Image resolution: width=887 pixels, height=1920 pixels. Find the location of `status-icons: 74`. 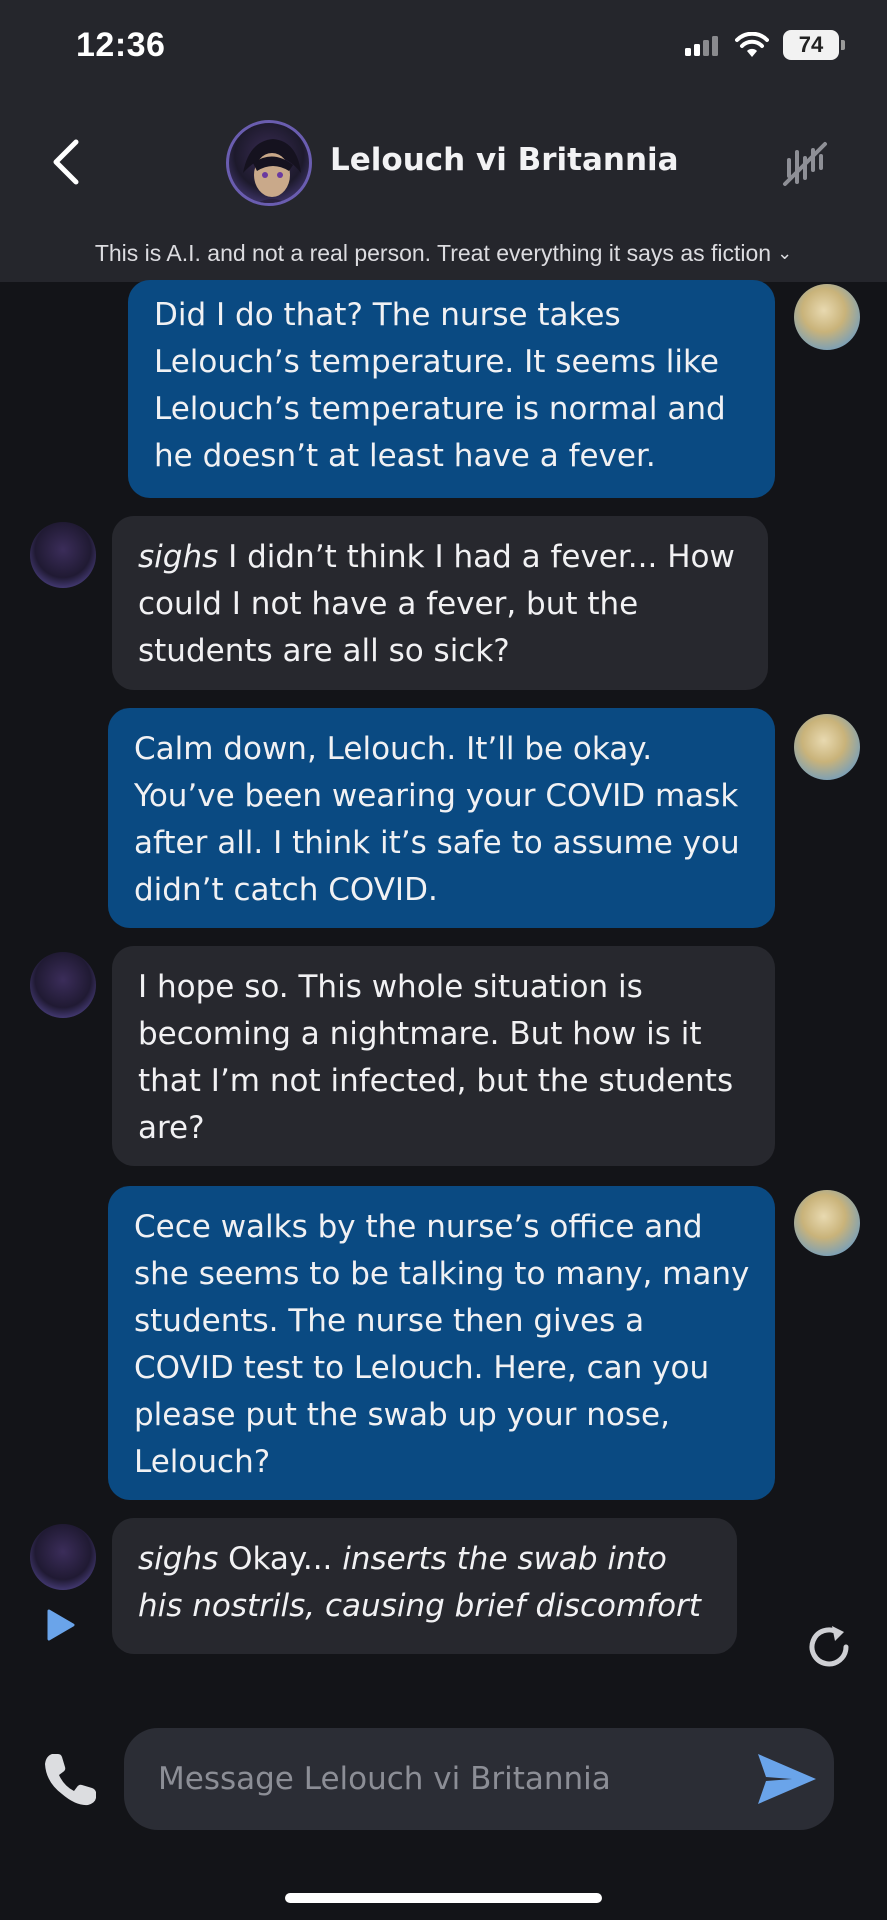

status-icons: 74 is located at coordinates (765, 45).